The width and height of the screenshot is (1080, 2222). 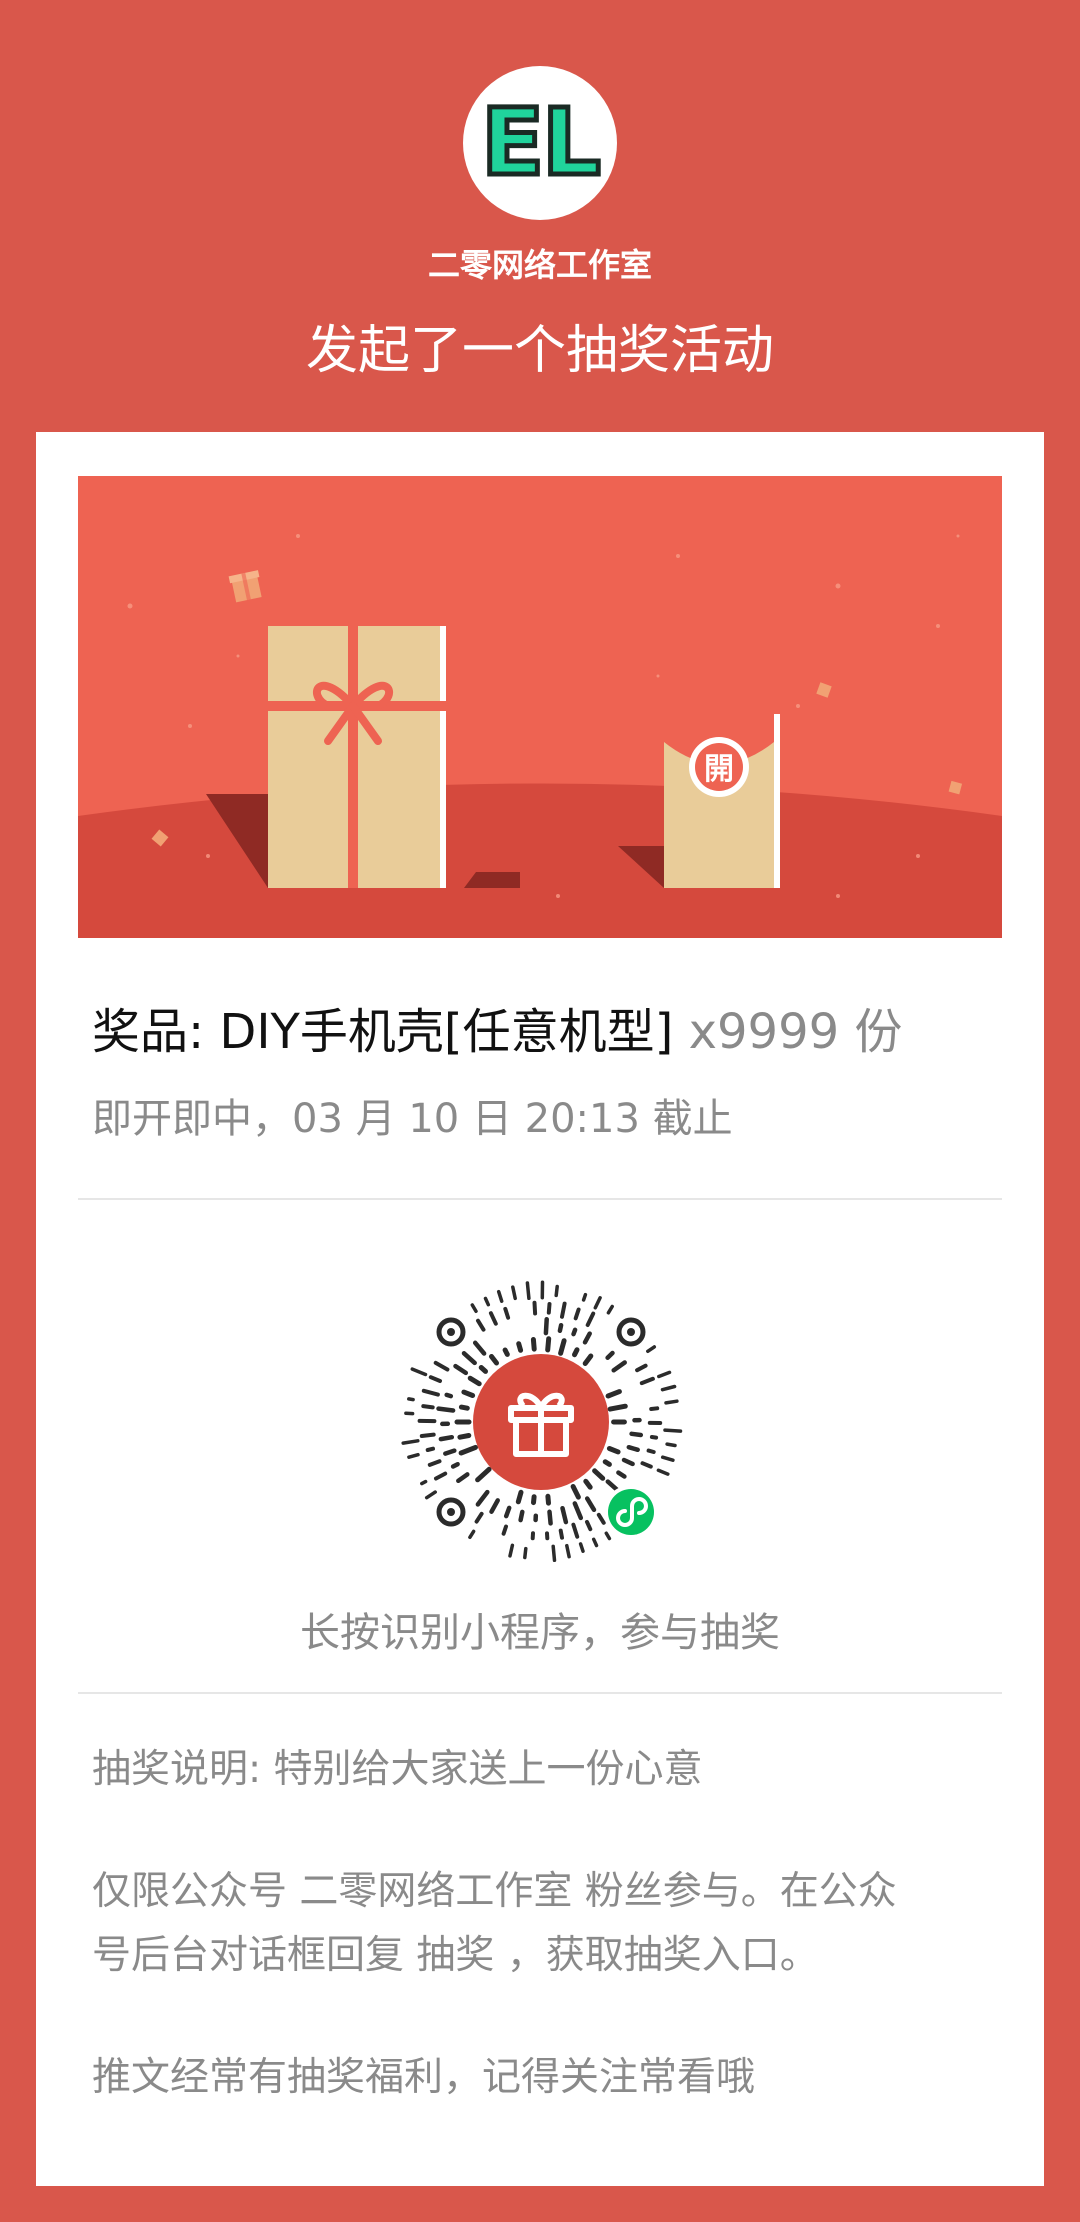 I want to click on avatar-logo-text: EL, so click(x=541, y=142).